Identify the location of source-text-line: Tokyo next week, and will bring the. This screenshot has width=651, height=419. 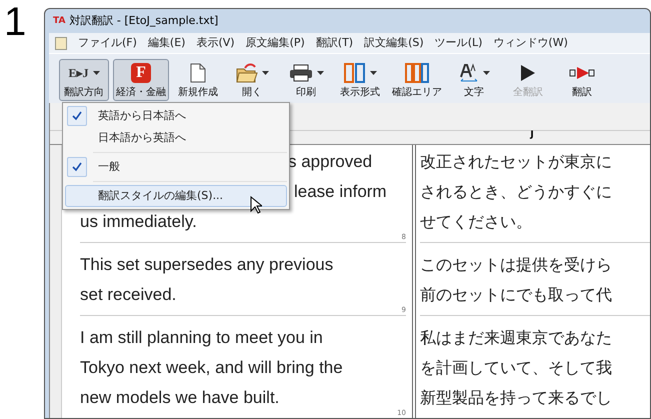
(211, 368).